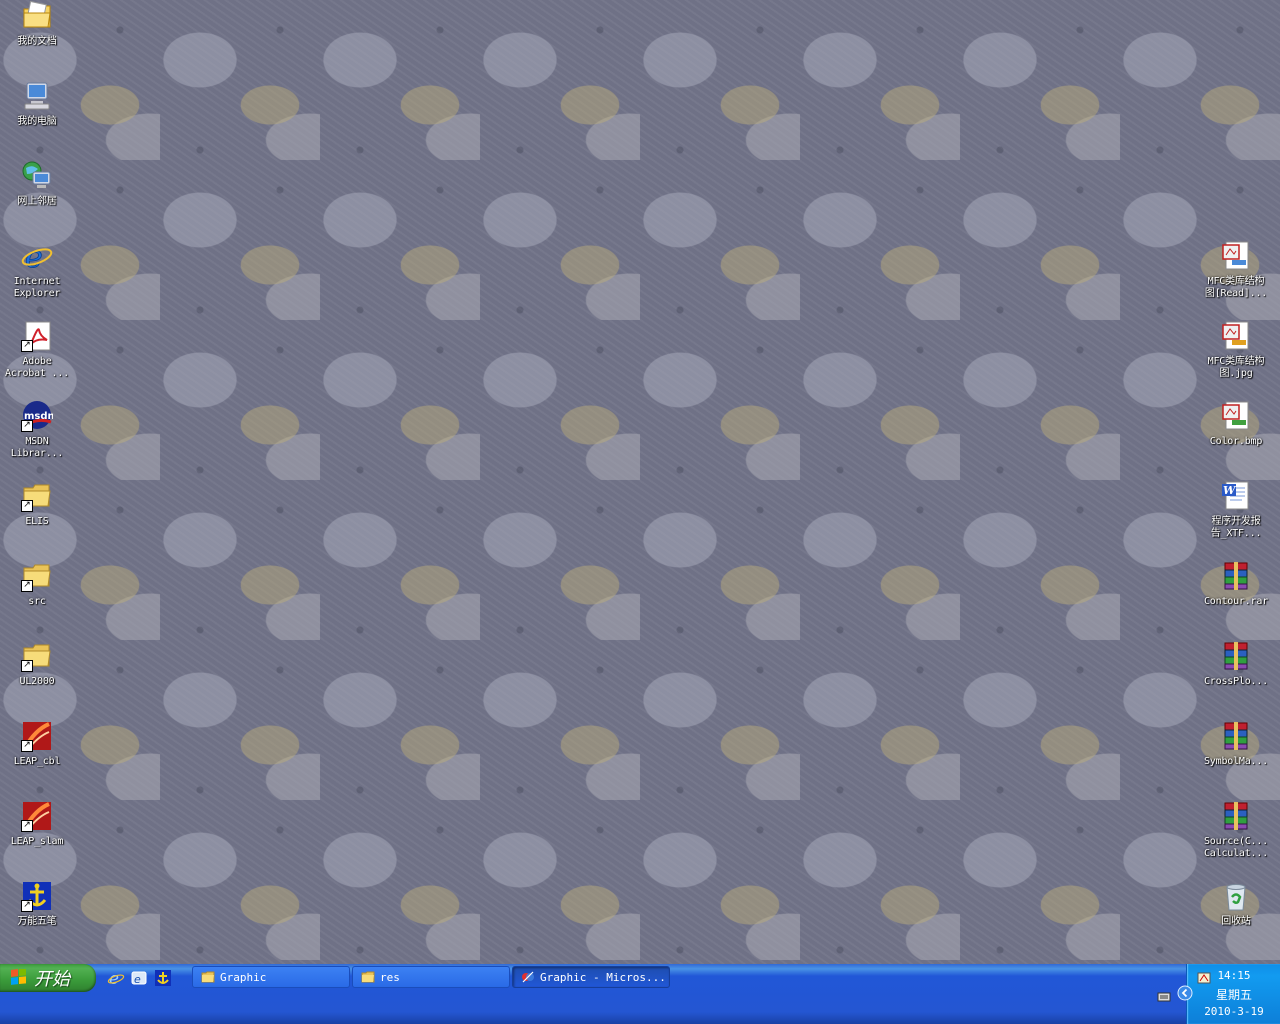 The width and height of the screenshot is (1280, 1024). I want to click on network-places-icon, so click(37, 176).